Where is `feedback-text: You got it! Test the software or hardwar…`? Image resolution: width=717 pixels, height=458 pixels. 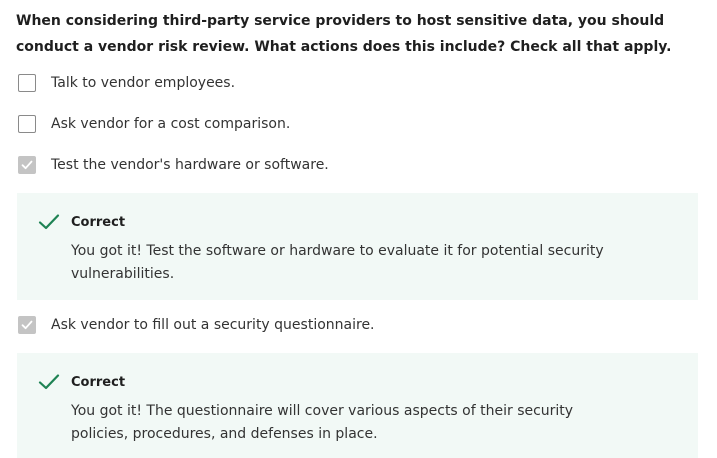
feedback-text: You got it! Test the software or hardwar… is located at coordinates (337, 262).